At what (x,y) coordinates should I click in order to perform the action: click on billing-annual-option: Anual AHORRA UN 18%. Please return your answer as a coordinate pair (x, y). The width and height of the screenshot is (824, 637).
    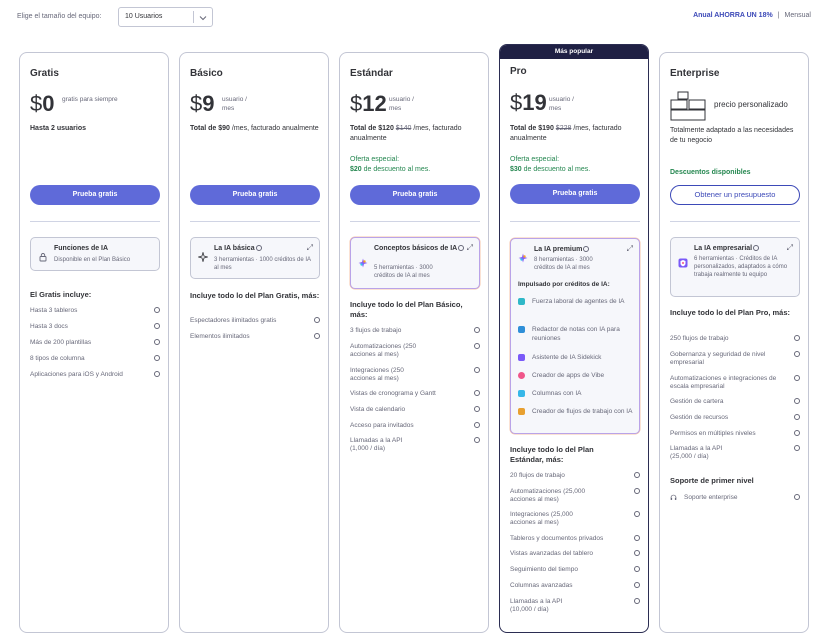
    Looking at the image, I should click on (733, 15).